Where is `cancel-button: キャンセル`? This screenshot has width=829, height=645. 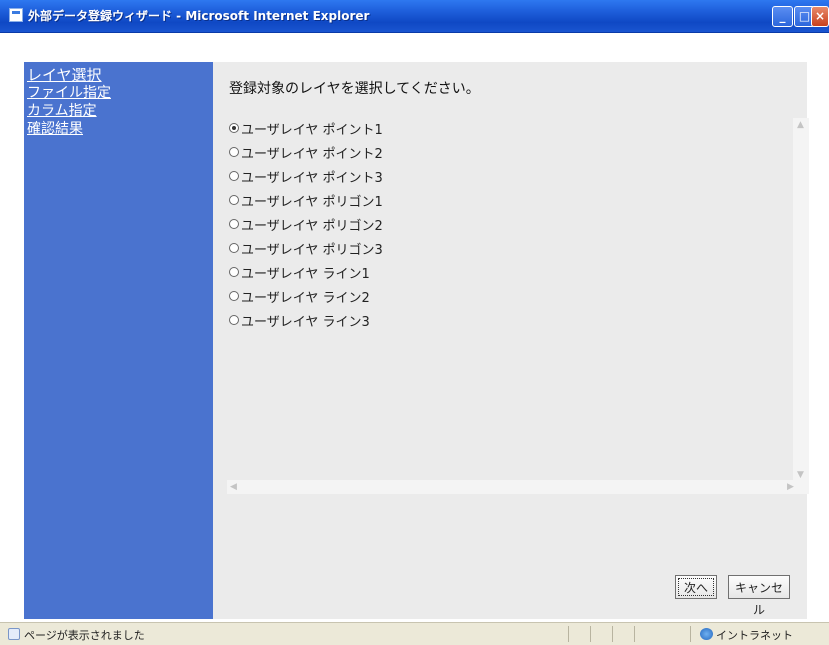 cancel-button: キャンセル is located at coordinates (759, 596).